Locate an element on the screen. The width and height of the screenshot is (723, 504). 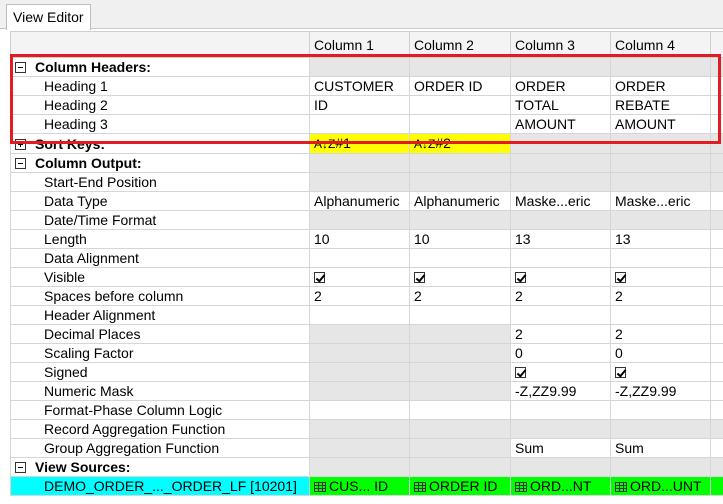
column-header-4: Column 4 is located at coordinates (660, 44).